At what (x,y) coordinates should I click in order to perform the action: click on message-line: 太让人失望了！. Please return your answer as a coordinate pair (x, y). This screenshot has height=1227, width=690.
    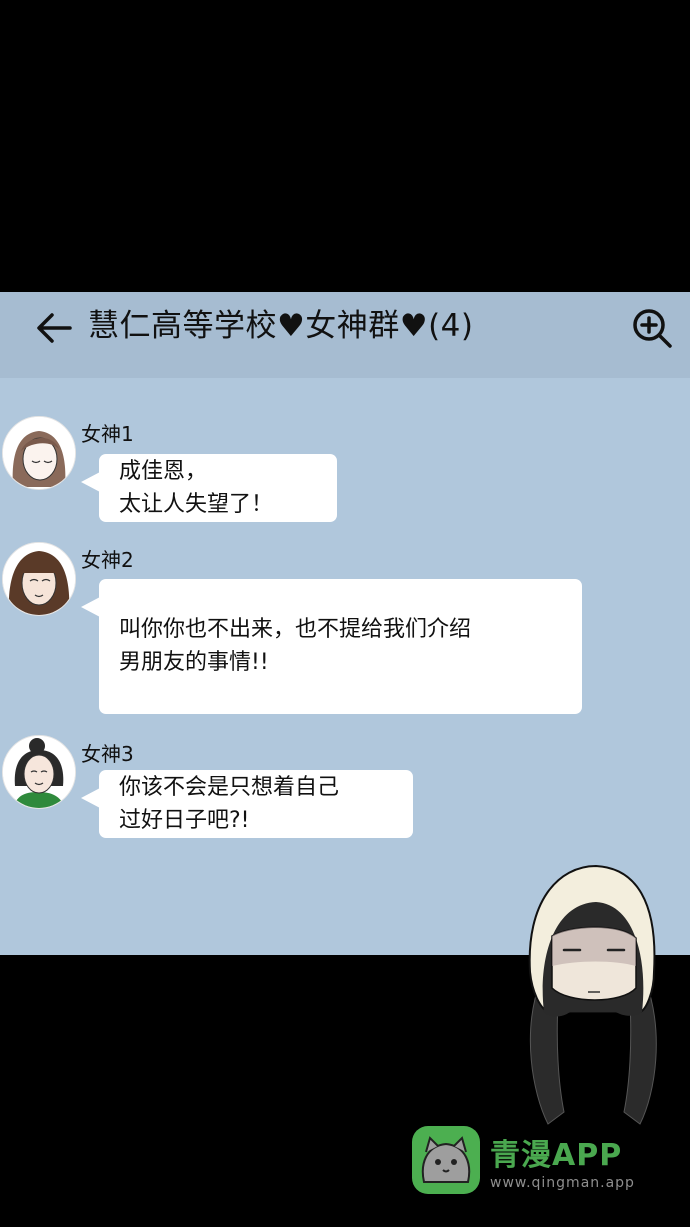
    Looking at the image, I should click on (196, 504).